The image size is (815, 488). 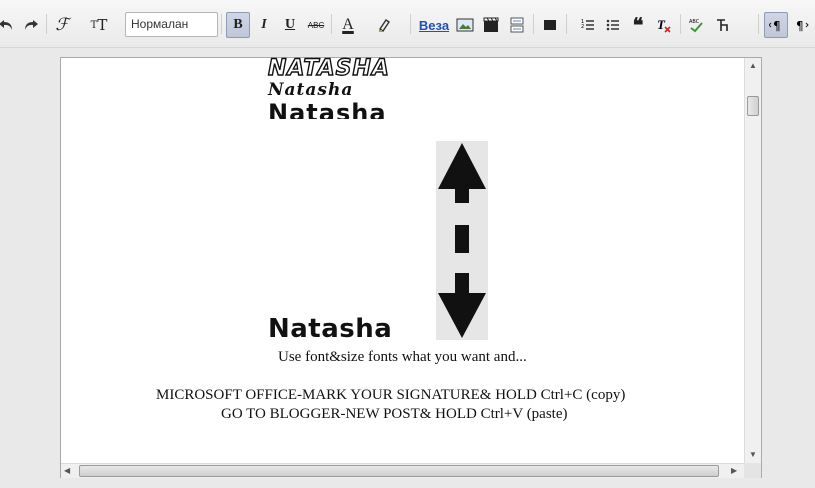 What do you see at coordinates (753, 65) in the screenshot?
I see `scroll-up-arrow-icon: ▲` at bounding box center [753, 65].